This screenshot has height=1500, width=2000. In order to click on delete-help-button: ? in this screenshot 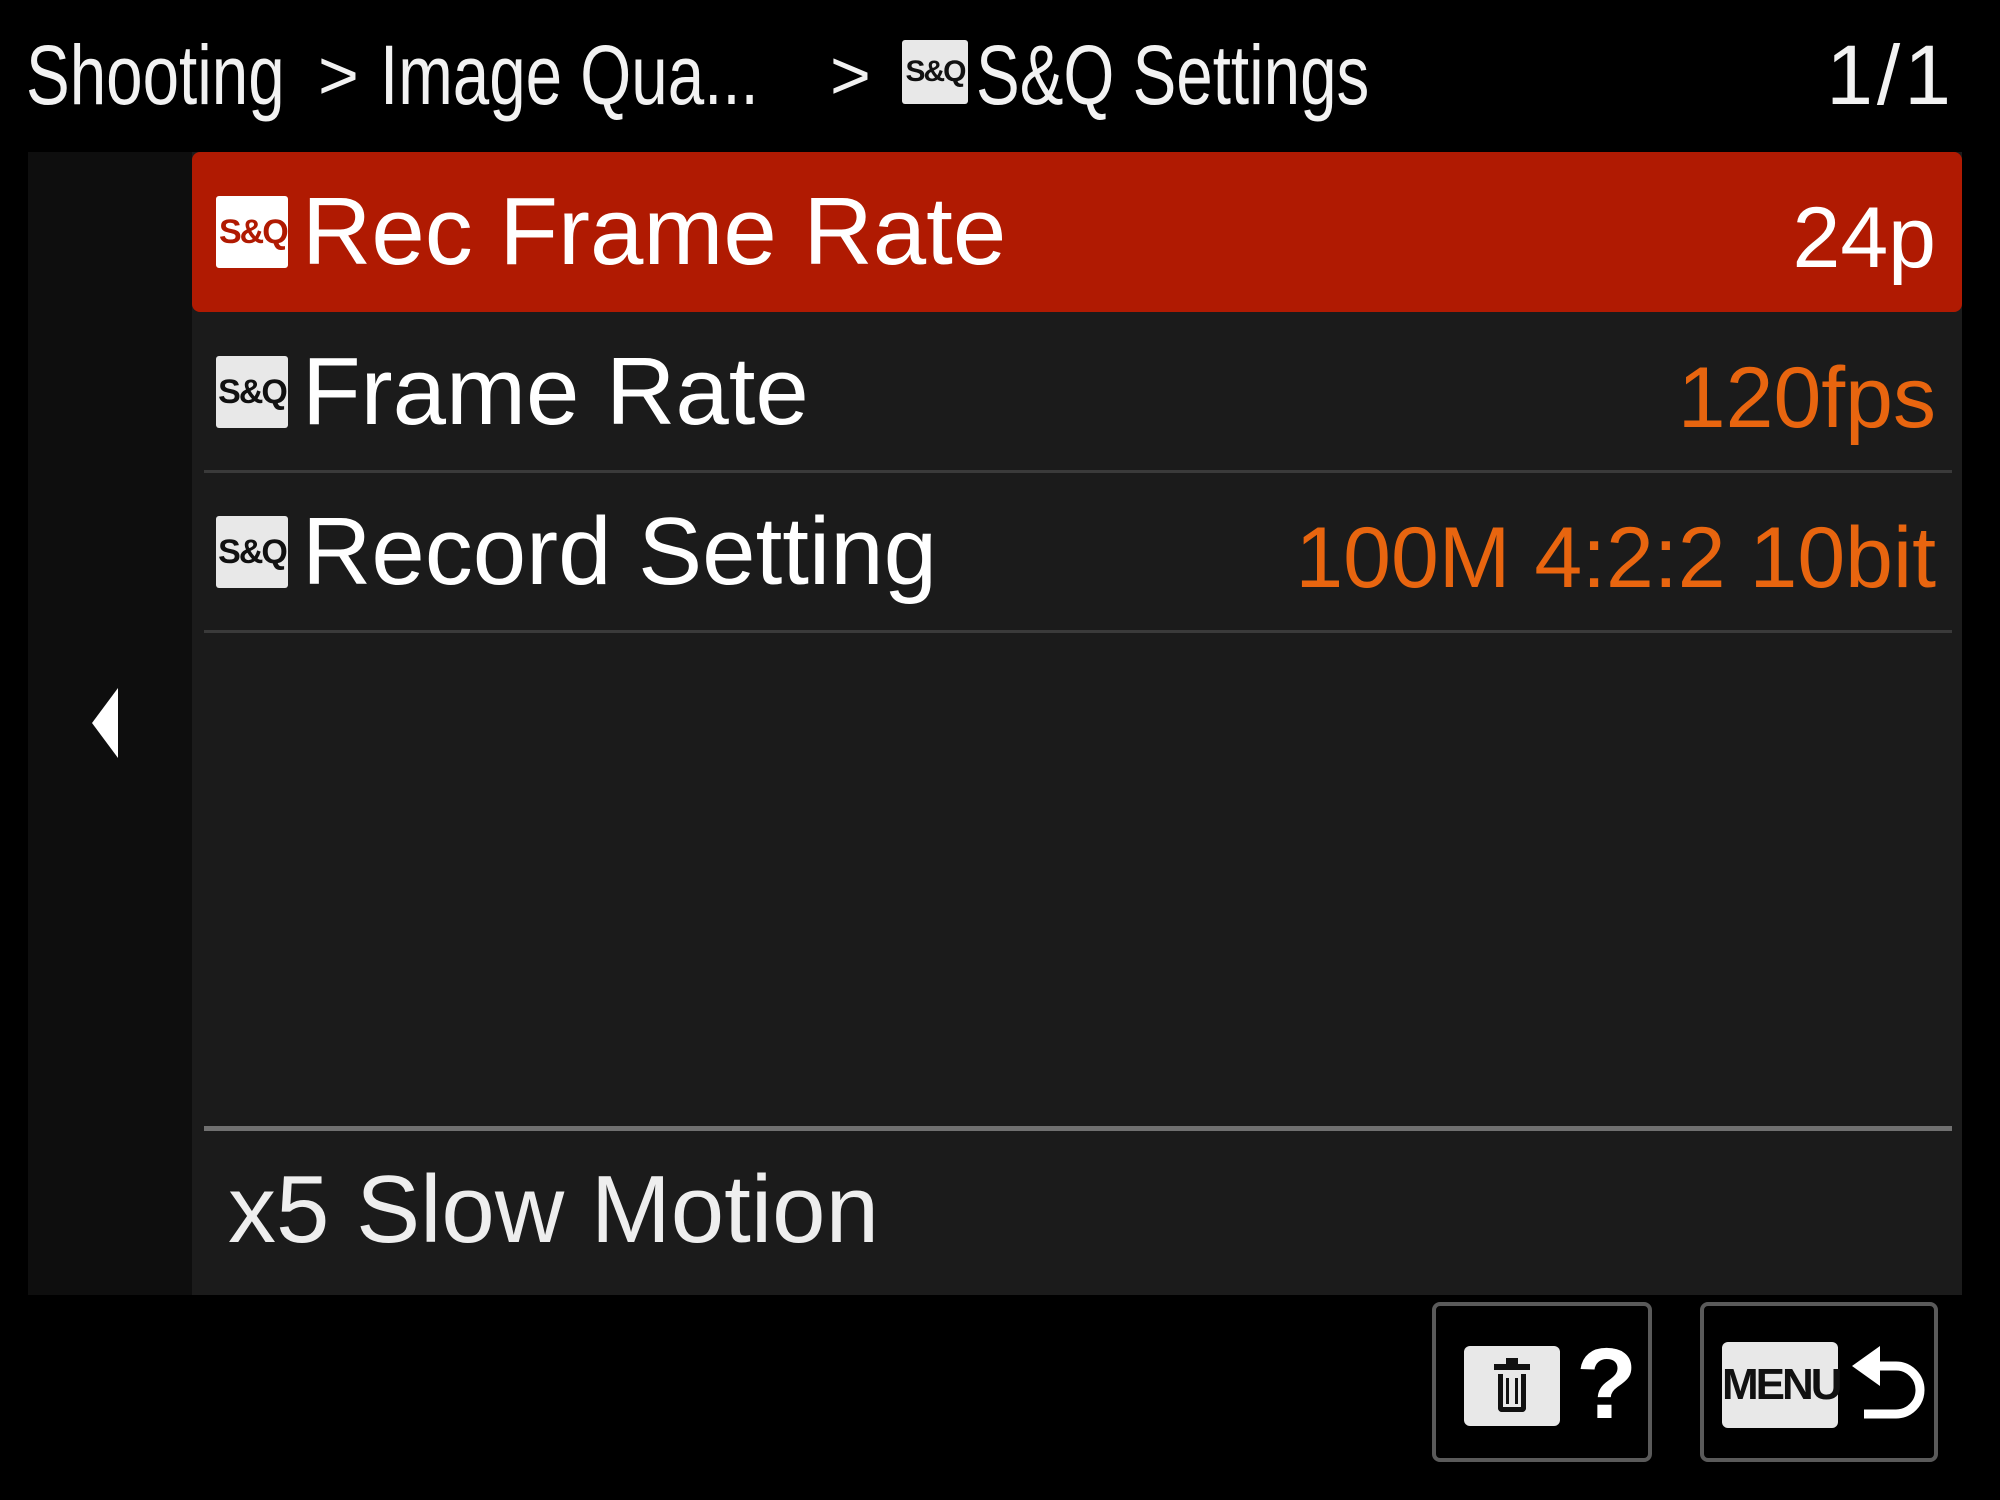, I will do `click(1542, 1382)`.